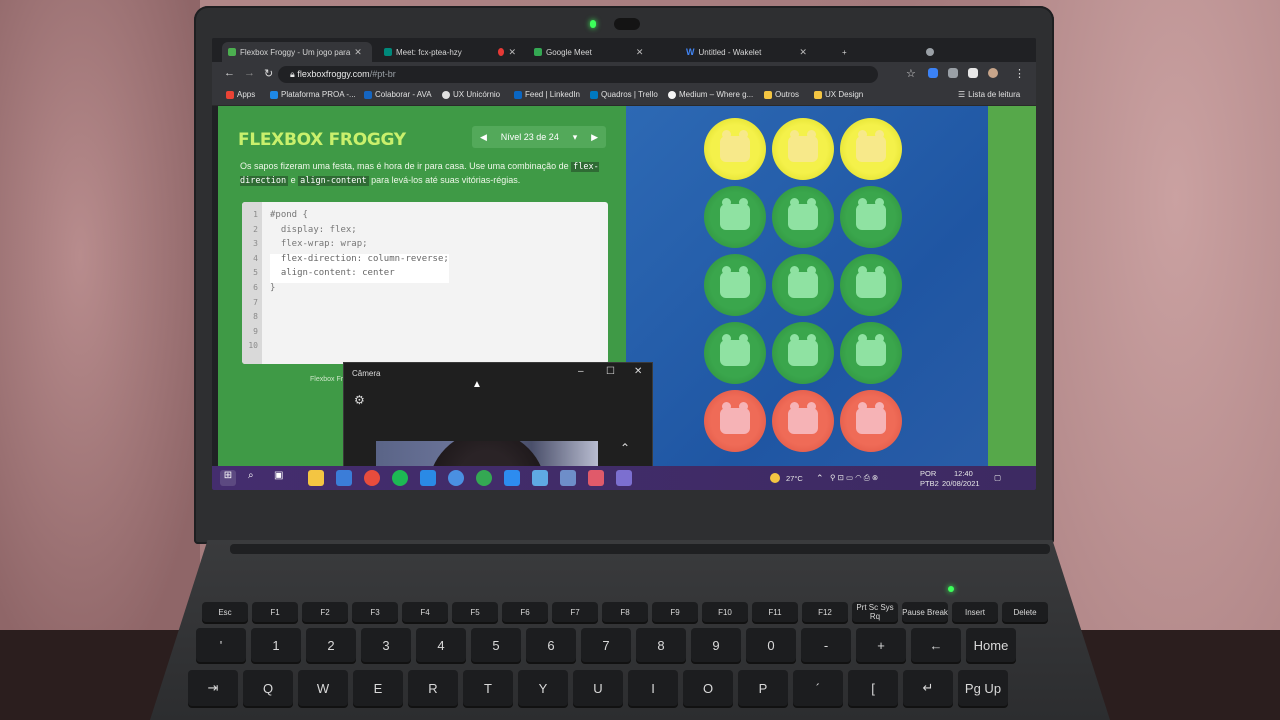  Describe the element at coordinates (578, 74) in the screenshot. I see `address-bar: 🔒︎ flexboxfroggy.com/#pt-br` at that location.